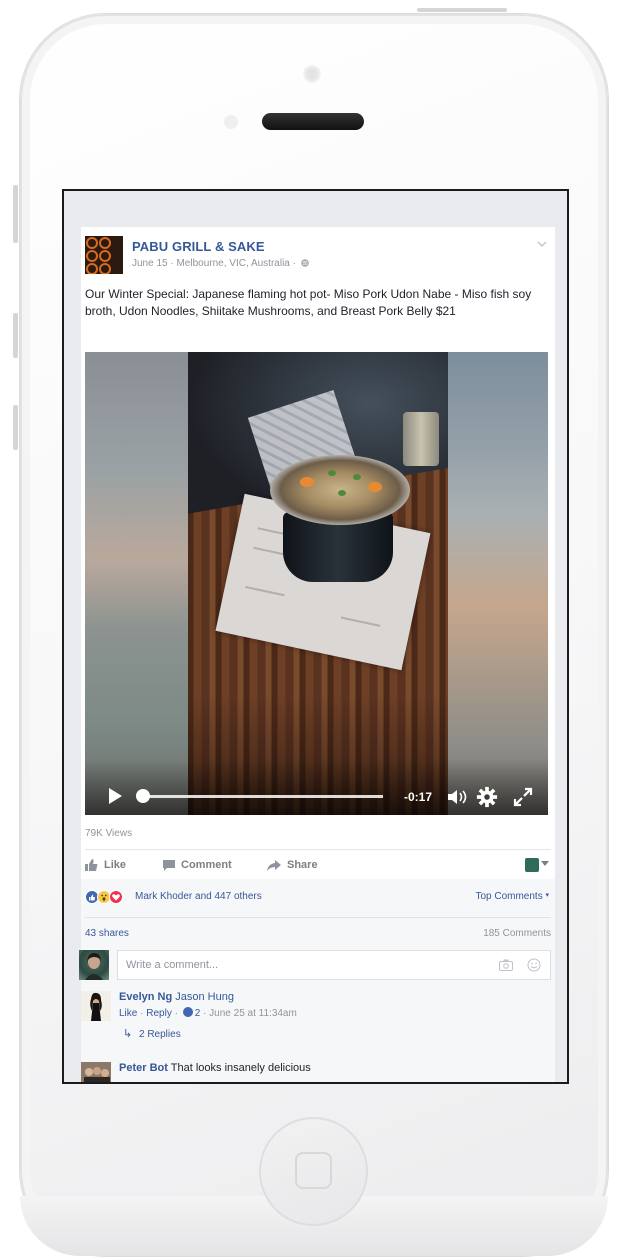  What do you see at coordinates (334, 965) in the screenshot?
I see `comment-input` at bounding box center [334, 965].